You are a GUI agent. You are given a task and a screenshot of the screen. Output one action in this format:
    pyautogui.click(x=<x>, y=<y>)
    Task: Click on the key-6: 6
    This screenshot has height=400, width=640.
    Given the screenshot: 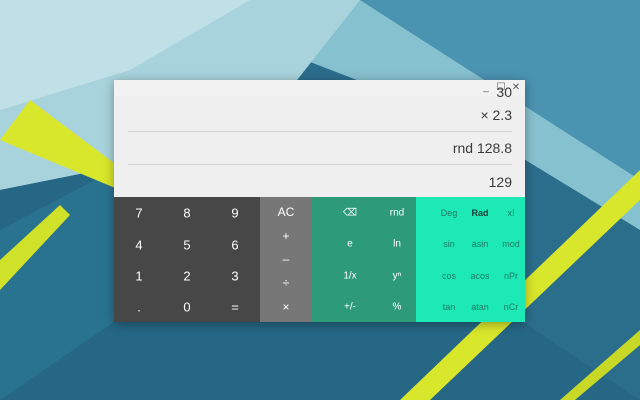 What is the action you would take?
    pyautogui.click(x=234, y=245)
    